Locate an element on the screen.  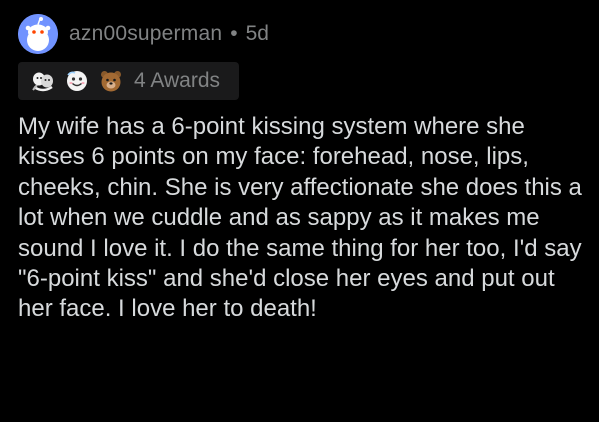
bear-award-icon is located at coordinates (111, 81).